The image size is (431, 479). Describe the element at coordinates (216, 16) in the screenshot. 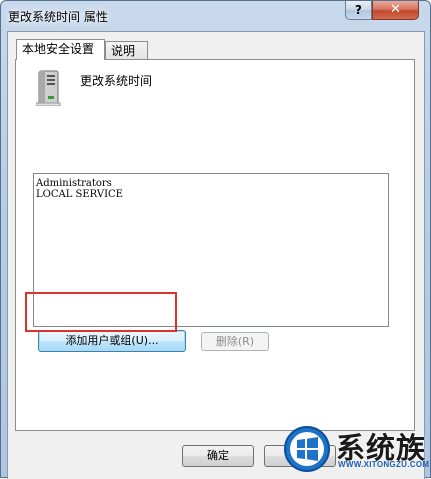

I see `title-bar: 更改系统时间 属性 ? ✕` at that location.